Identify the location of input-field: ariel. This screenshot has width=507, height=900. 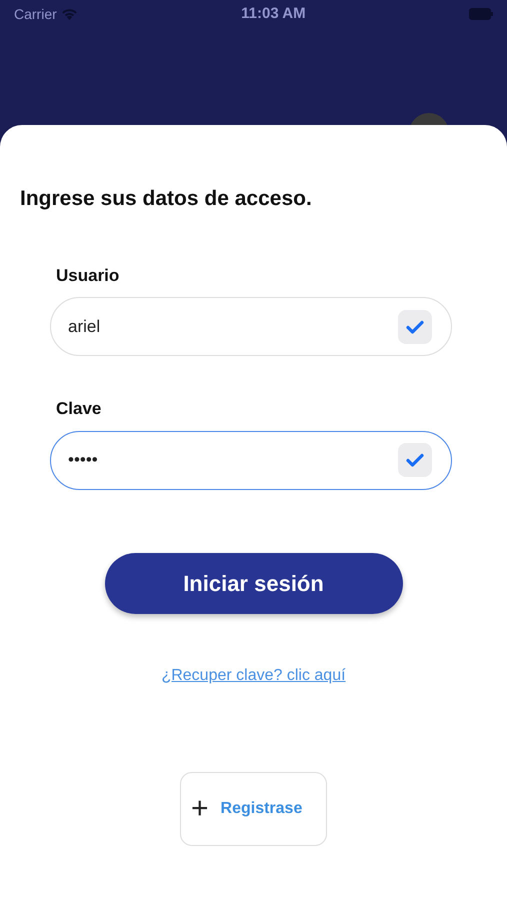
(251, 326).